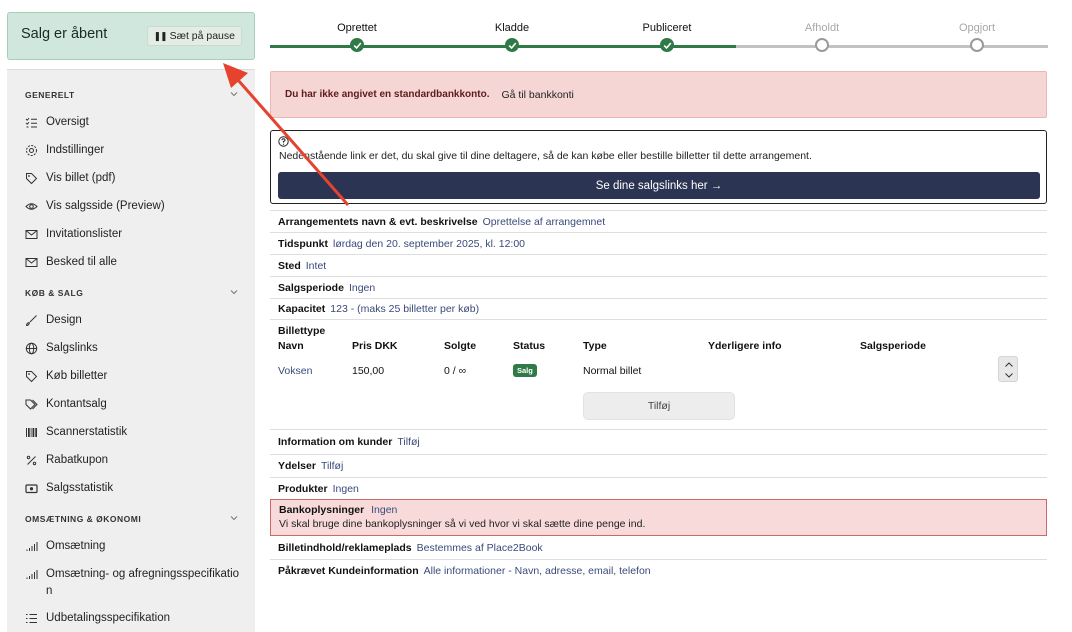 Image resolution: width=1072 pixels, height=632 pixels. I want to click on detail-label: Produkter, so click(303, 488).